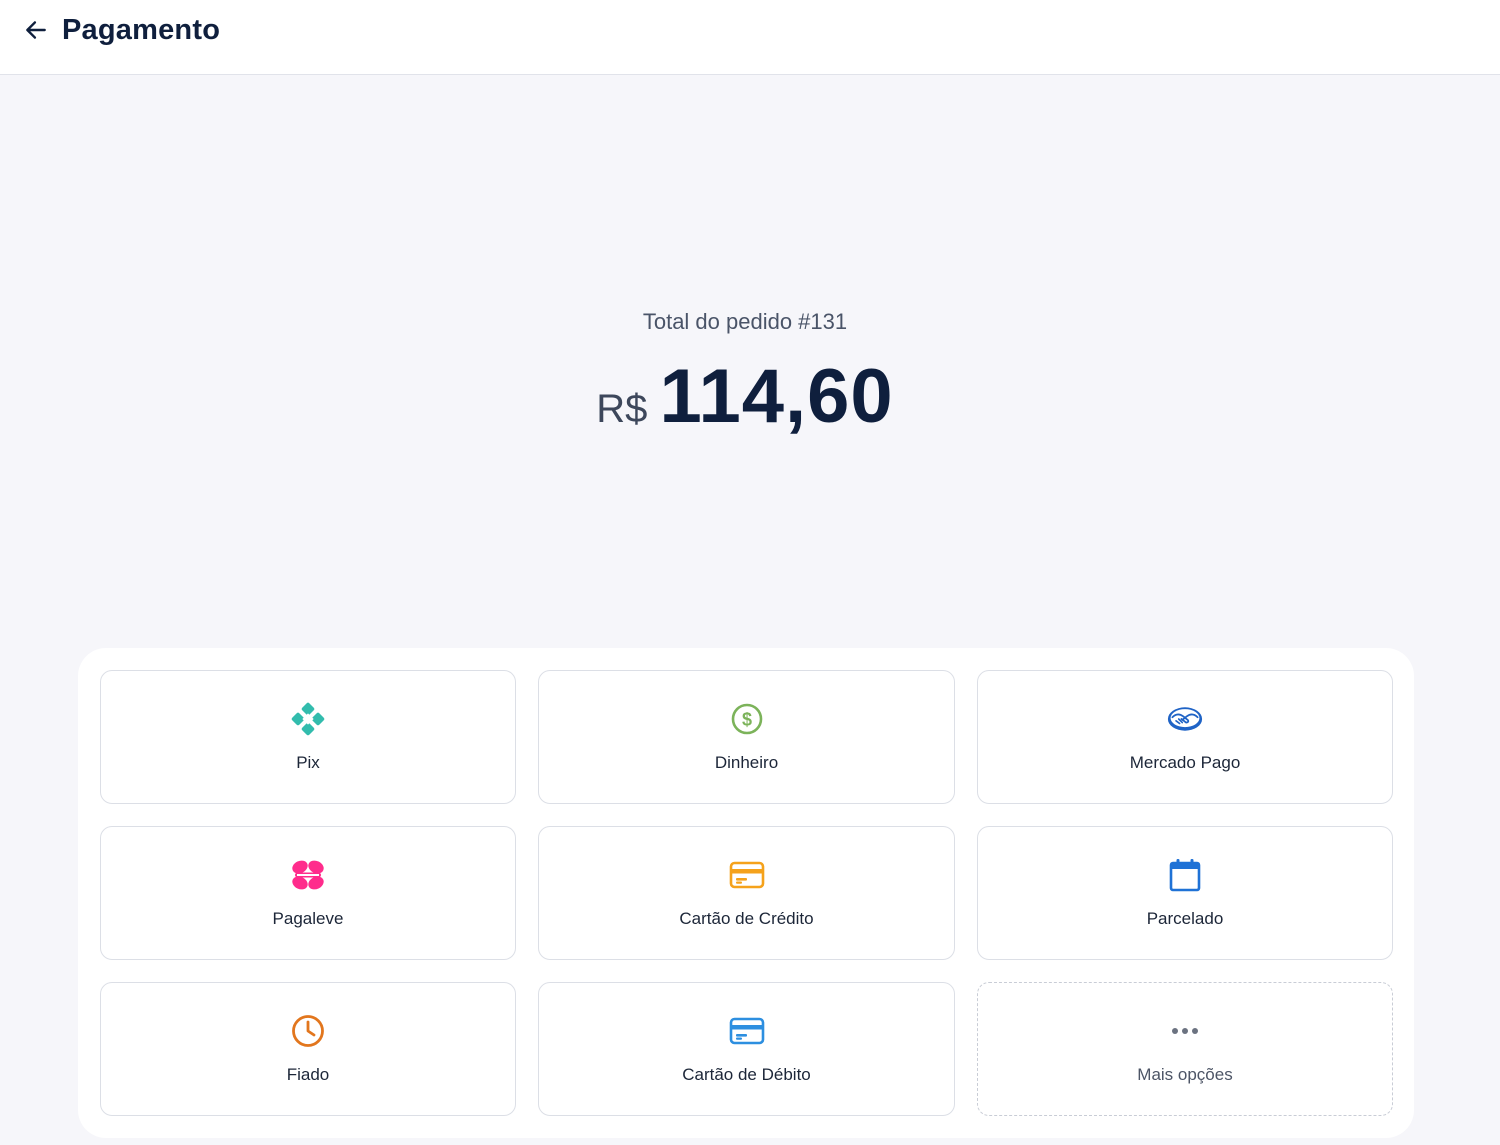 Image resolution: width=1500 pixels, height=1145 pixels. I want to click on payment-method-label: Cartão de Débito, so click(746, 1074).